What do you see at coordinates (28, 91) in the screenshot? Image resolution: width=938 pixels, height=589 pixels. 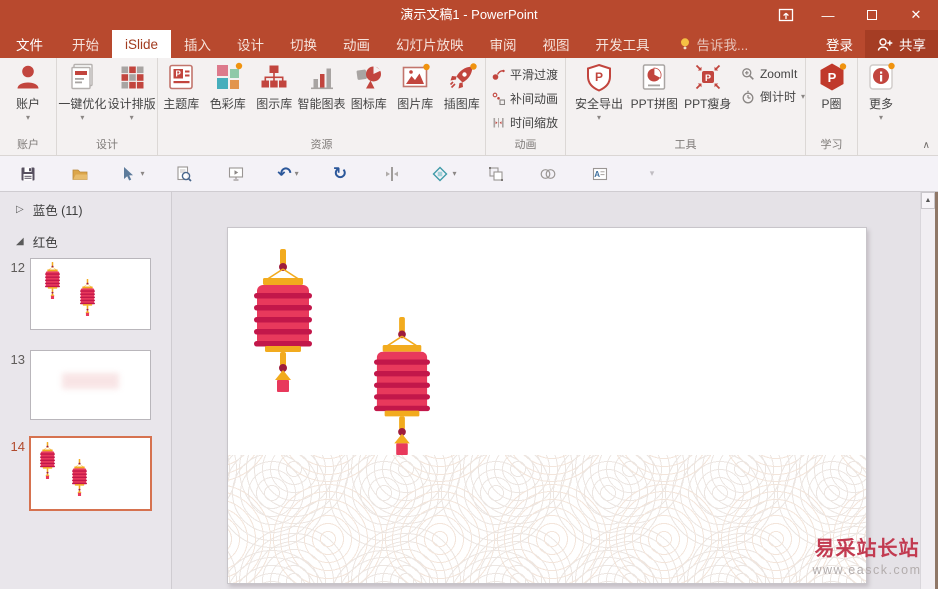 I see `account-button: 账户 ▾` at bounding box center [28, 91].